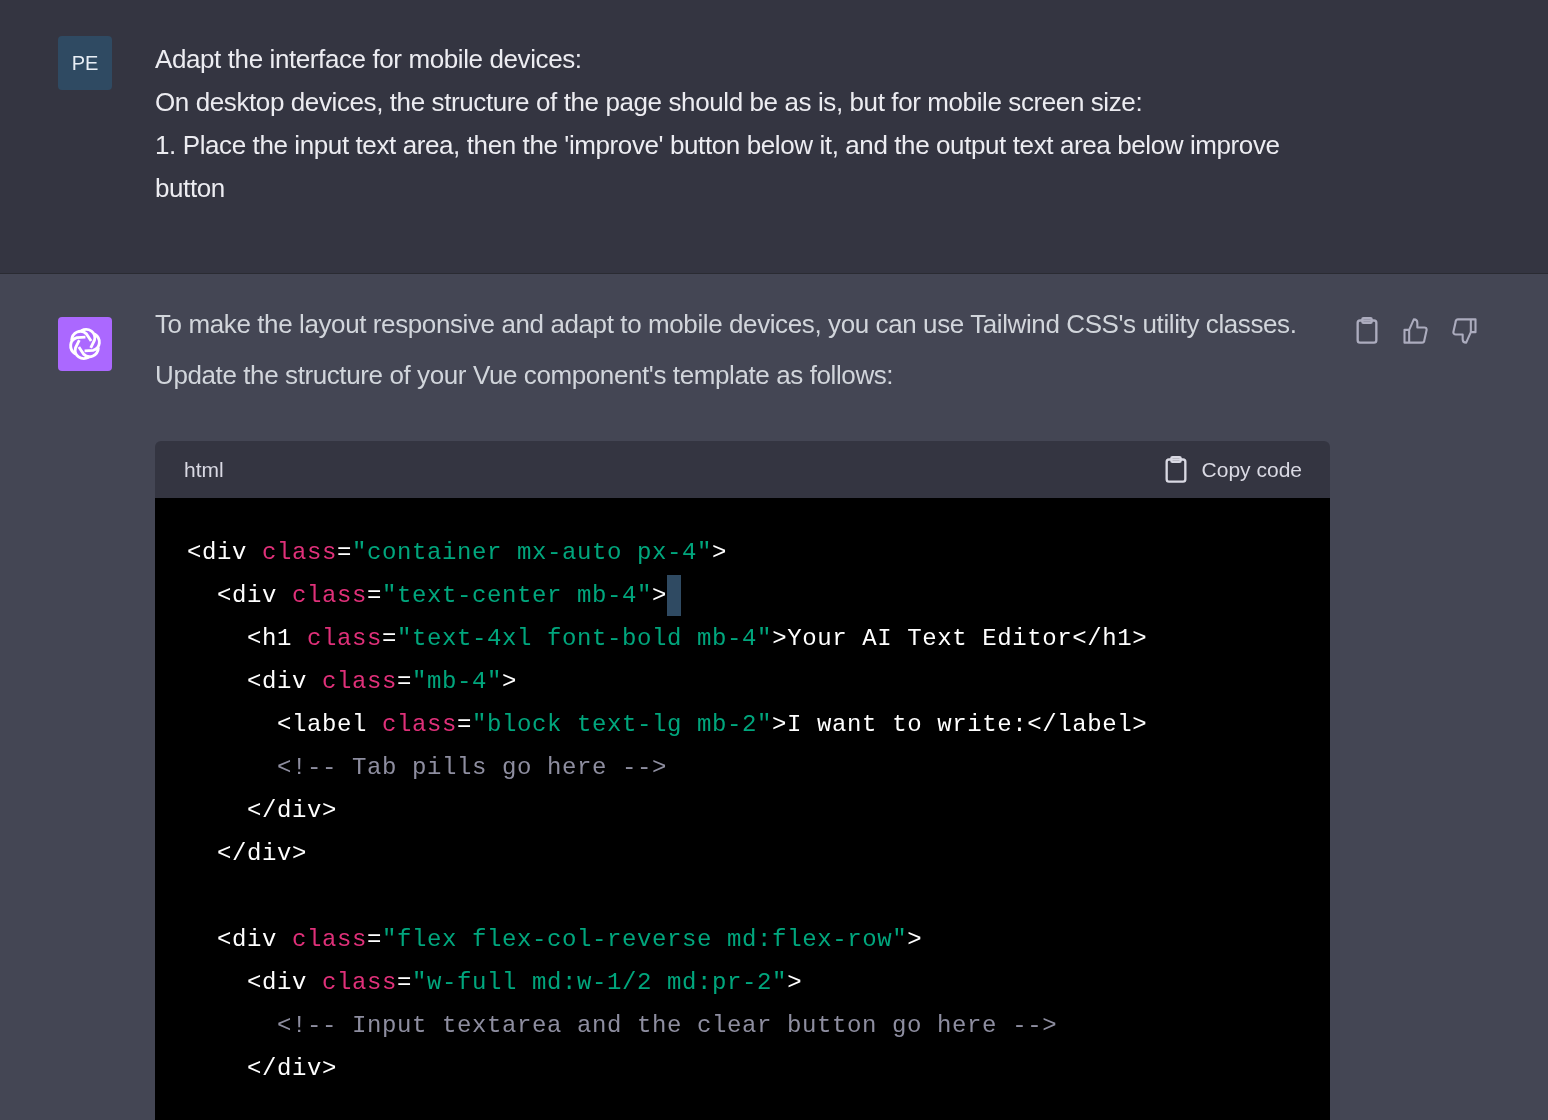 The width and height of the screenshot is (1548, 1120). I want to click on code-line: <div class="mb-4">, so click(382, 682).